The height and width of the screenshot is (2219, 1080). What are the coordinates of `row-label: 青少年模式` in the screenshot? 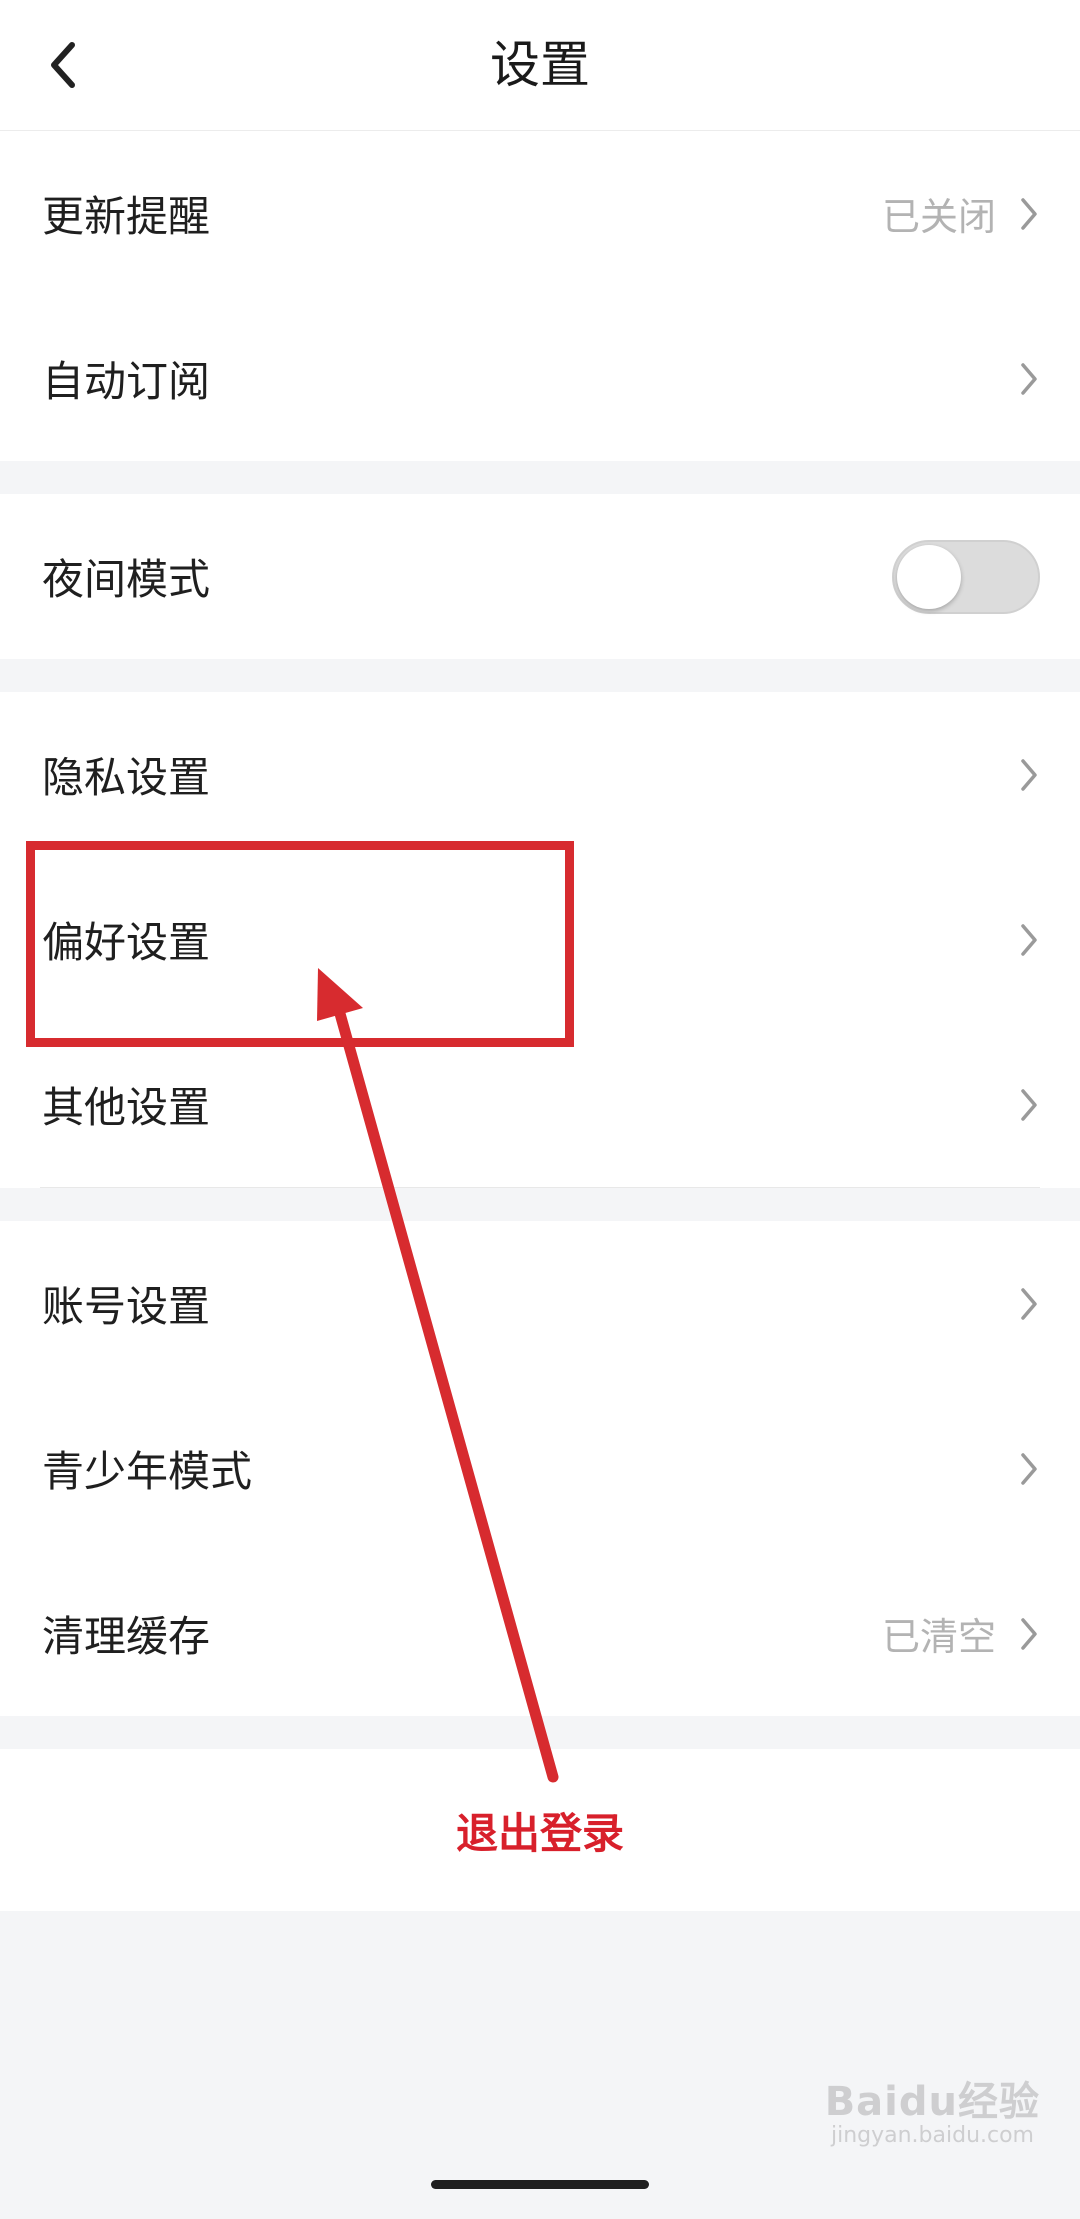 It's located at (147, 1471).